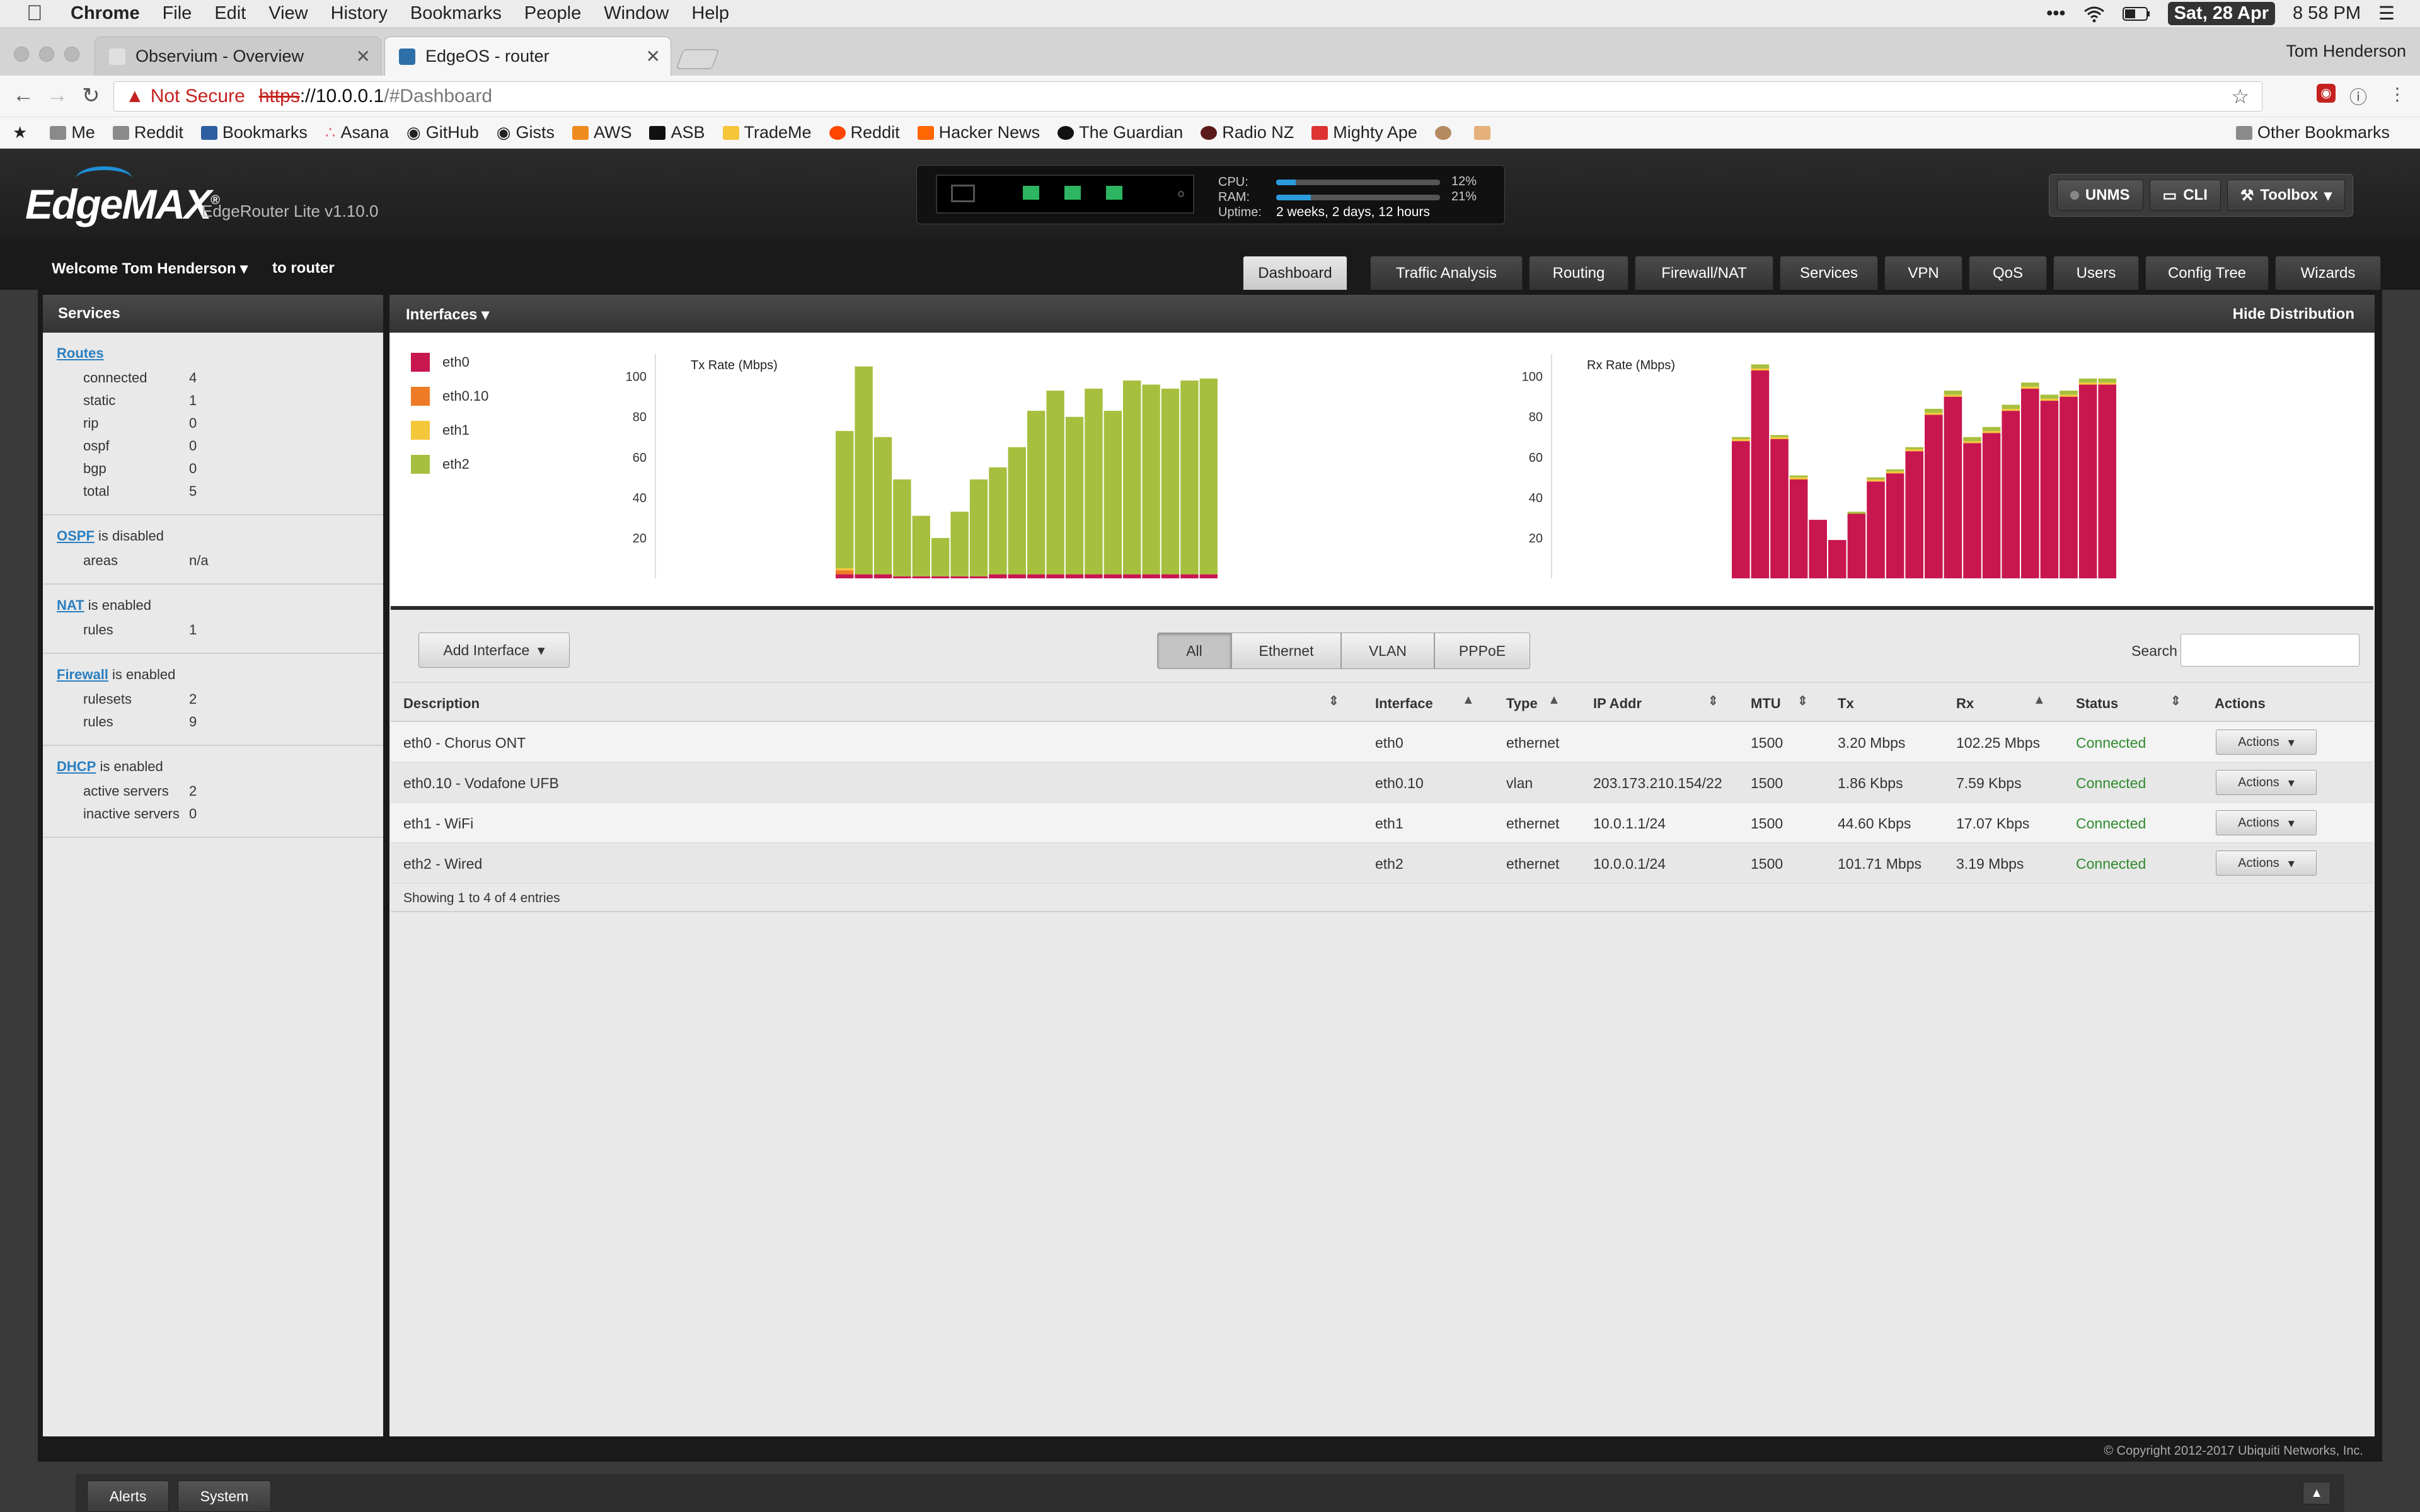  I want to click on bookmark-reddit: Reddit, so click(865, 132).